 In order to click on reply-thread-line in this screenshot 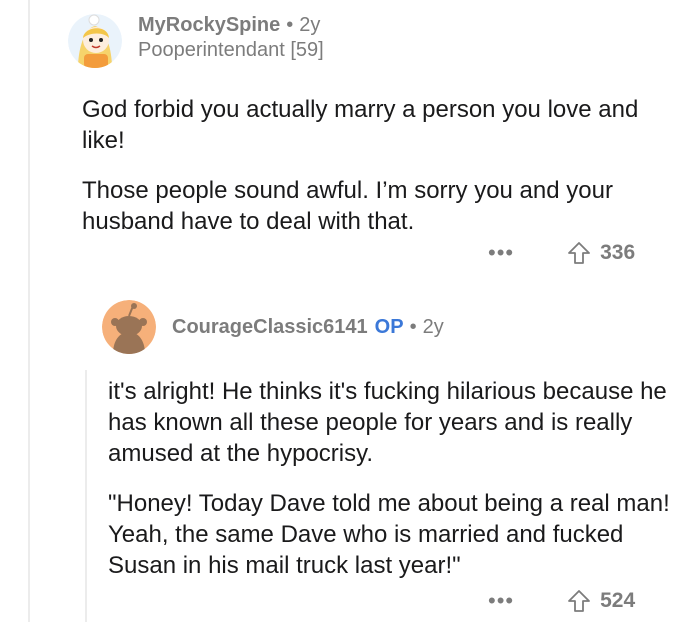, I will do `click(86, 496)`.